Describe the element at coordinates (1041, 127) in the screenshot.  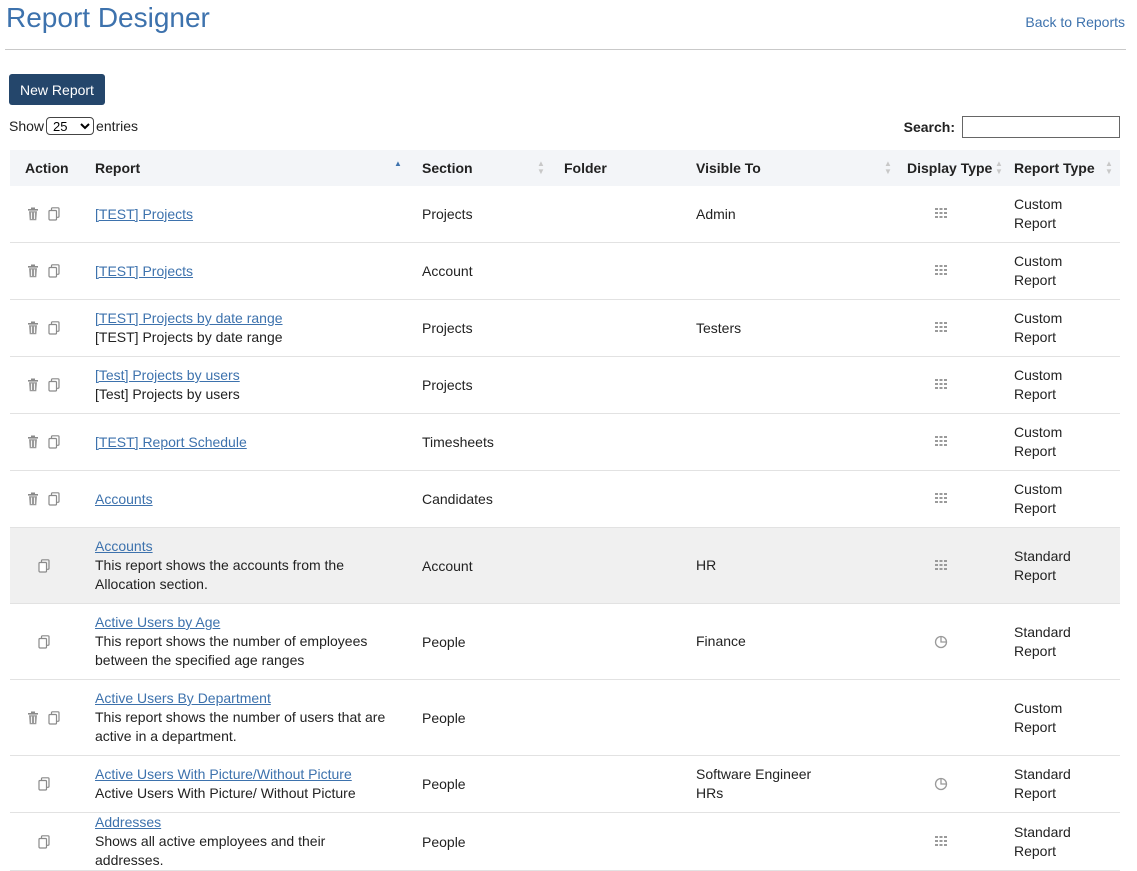
I see `search-input` at that location.